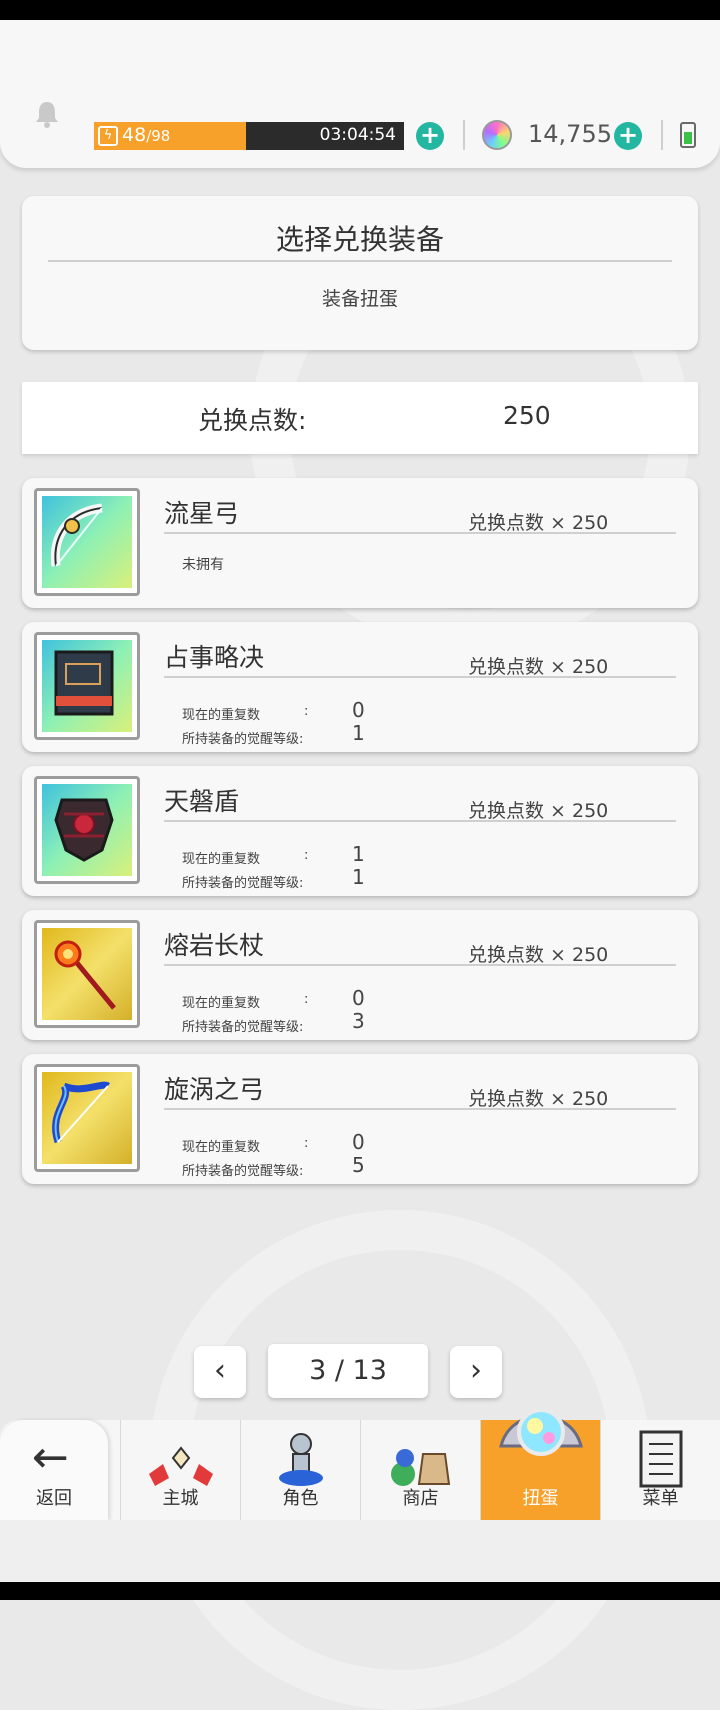  I want to click on page-subtitle: 装备扭蛋, so click(359, 299).